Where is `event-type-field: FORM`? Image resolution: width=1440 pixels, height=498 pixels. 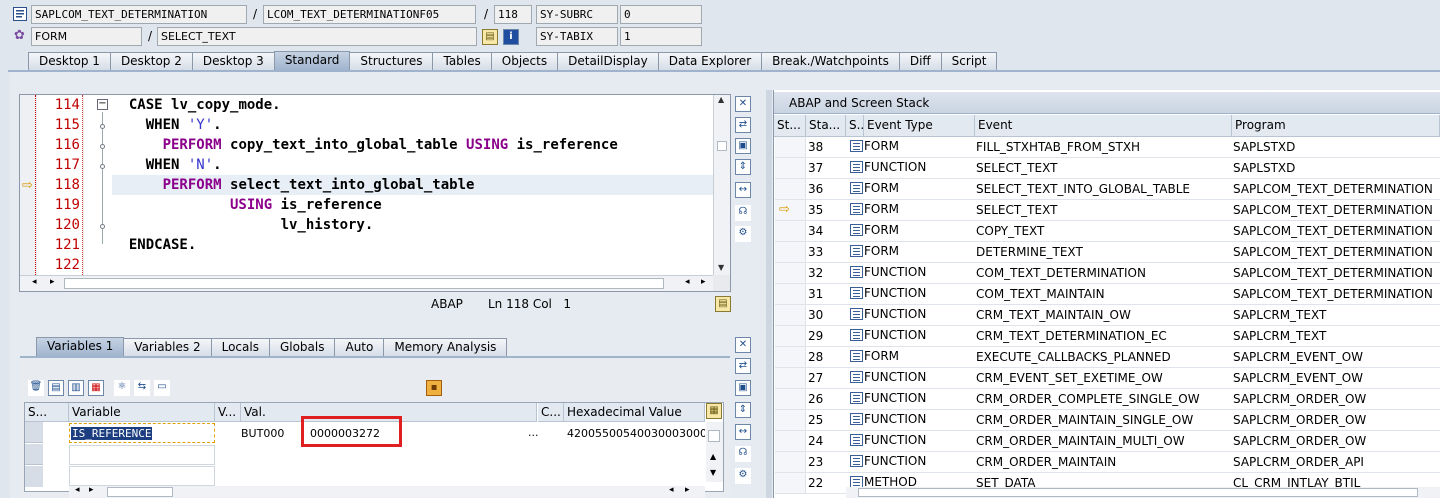
event-type-field: FORM is located at coordinates (86, 36).